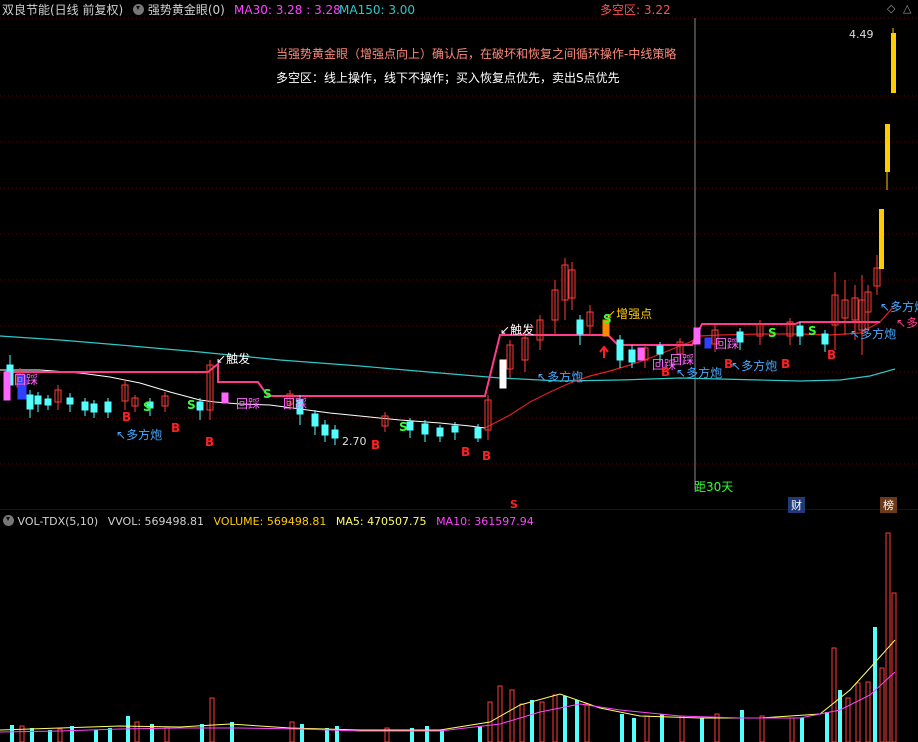  I want to click on volume-ma10-line, so click(448, 702).